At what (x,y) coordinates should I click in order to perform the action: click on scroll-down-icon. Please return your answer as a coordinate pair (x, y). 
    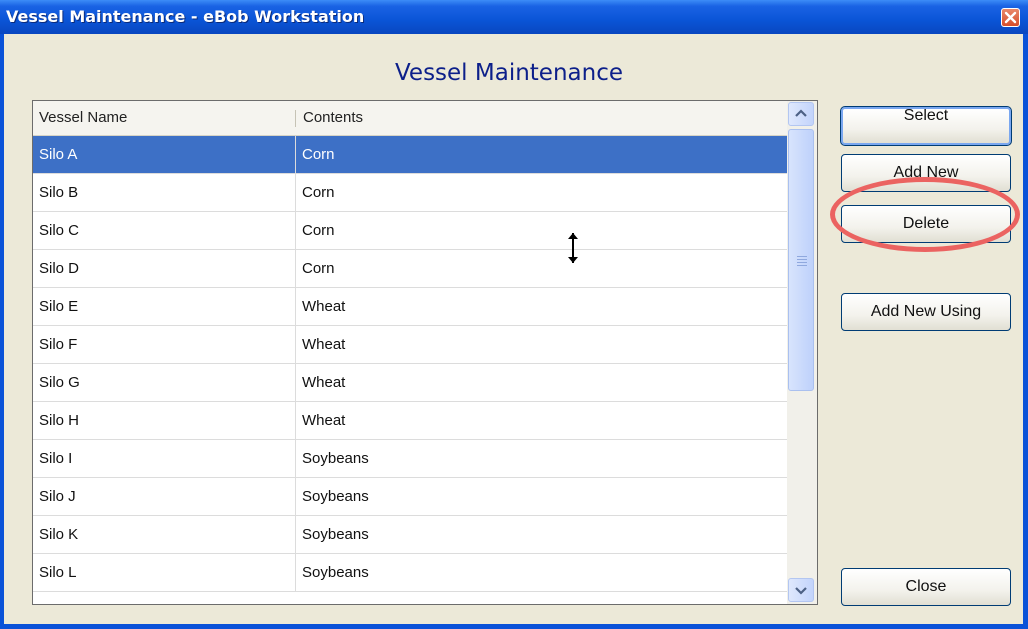
    Looking at the image, I should click on (801, 591).